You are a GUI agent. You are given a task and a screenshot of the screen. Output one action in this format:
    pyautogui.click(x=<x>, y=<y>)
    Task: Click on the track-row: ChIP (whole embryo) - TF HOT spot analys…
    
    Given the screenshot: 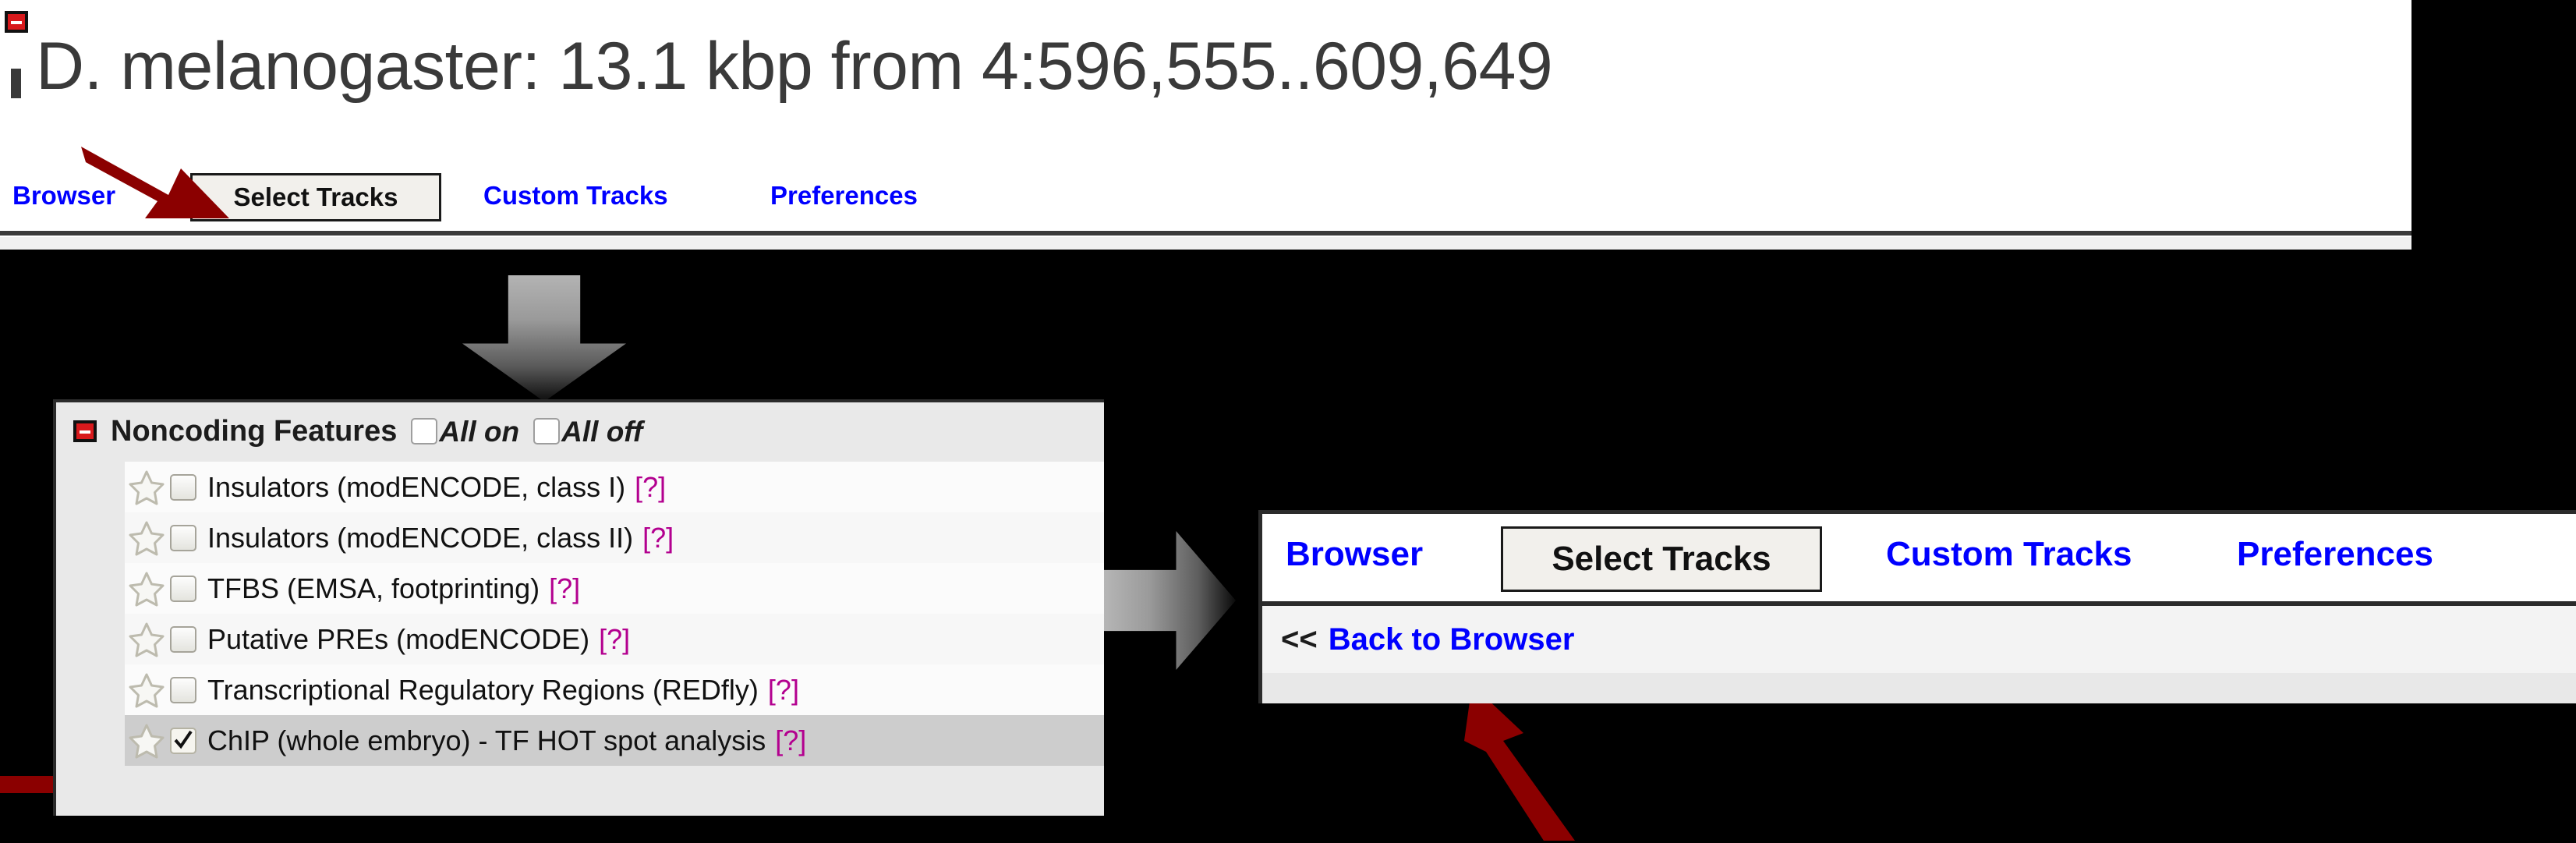 What is the action you would take?
    pyautogui.click(x=614, y=740)
    